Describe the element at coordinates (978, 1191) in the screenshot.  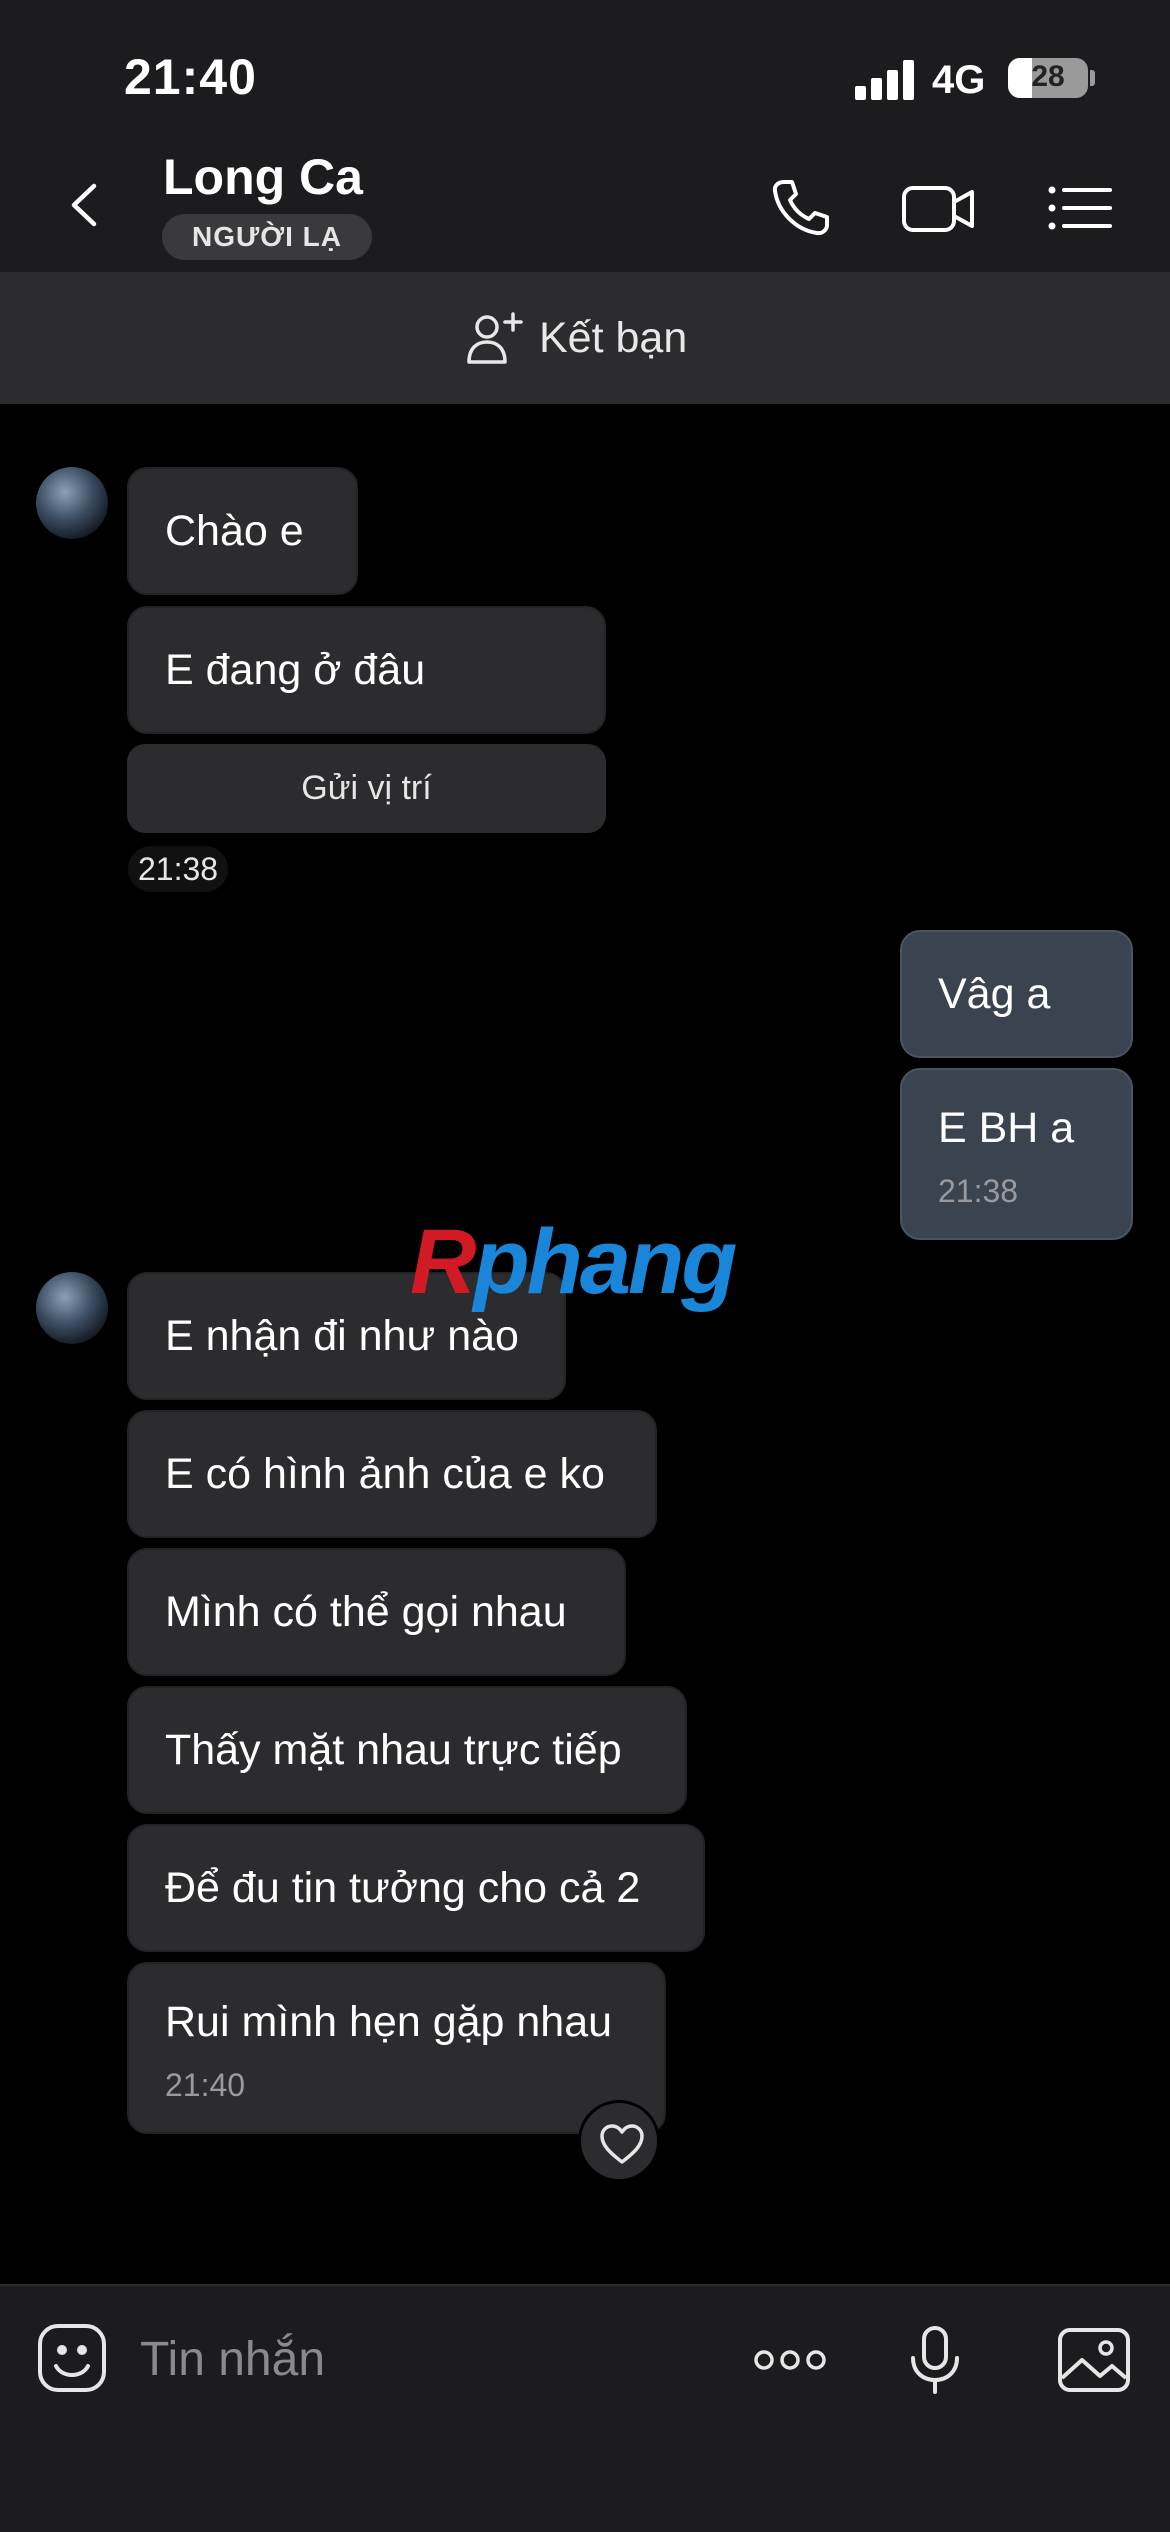
I see `message-time: 21:38` at that location.